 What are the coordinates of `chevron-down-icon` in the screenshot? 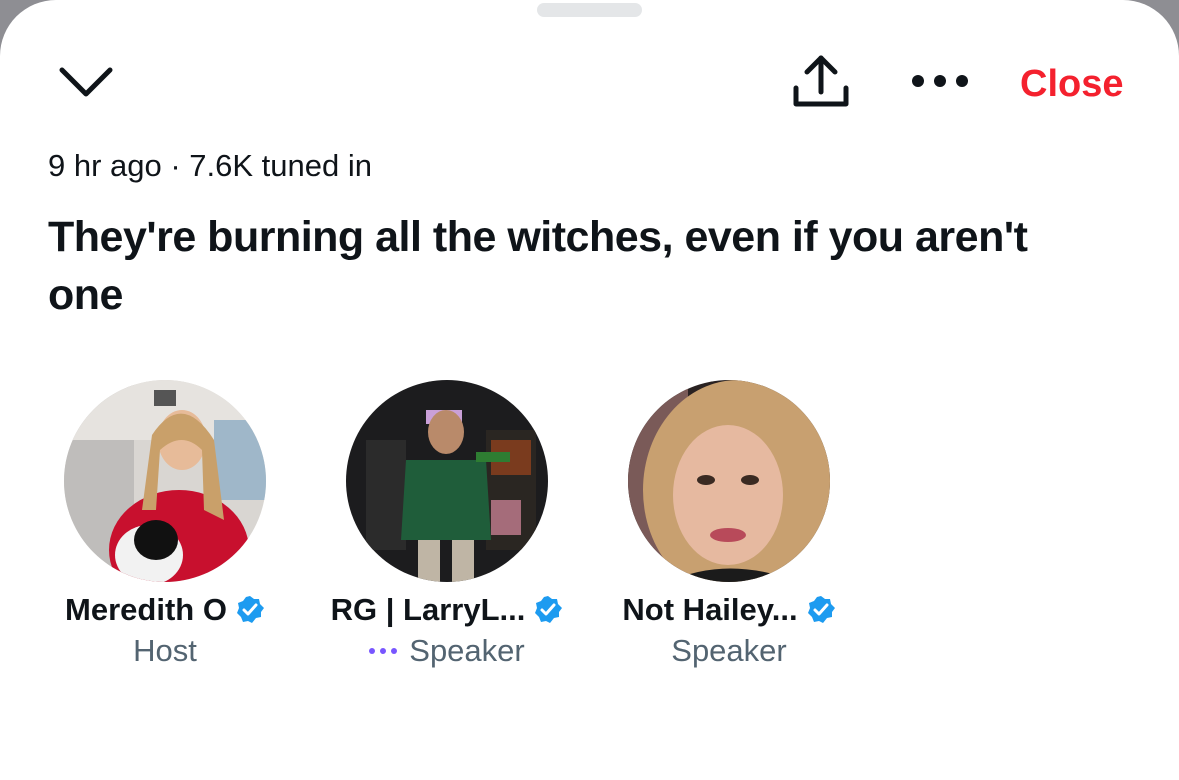 It's located at (86, 82).